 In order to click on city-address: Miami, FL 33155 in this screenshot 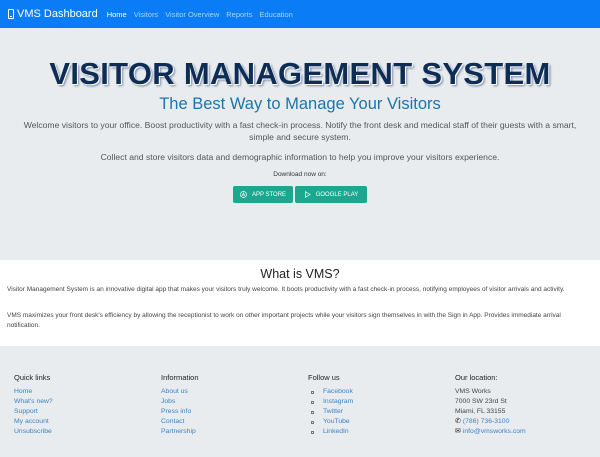, I will do `click(480, 411)`.